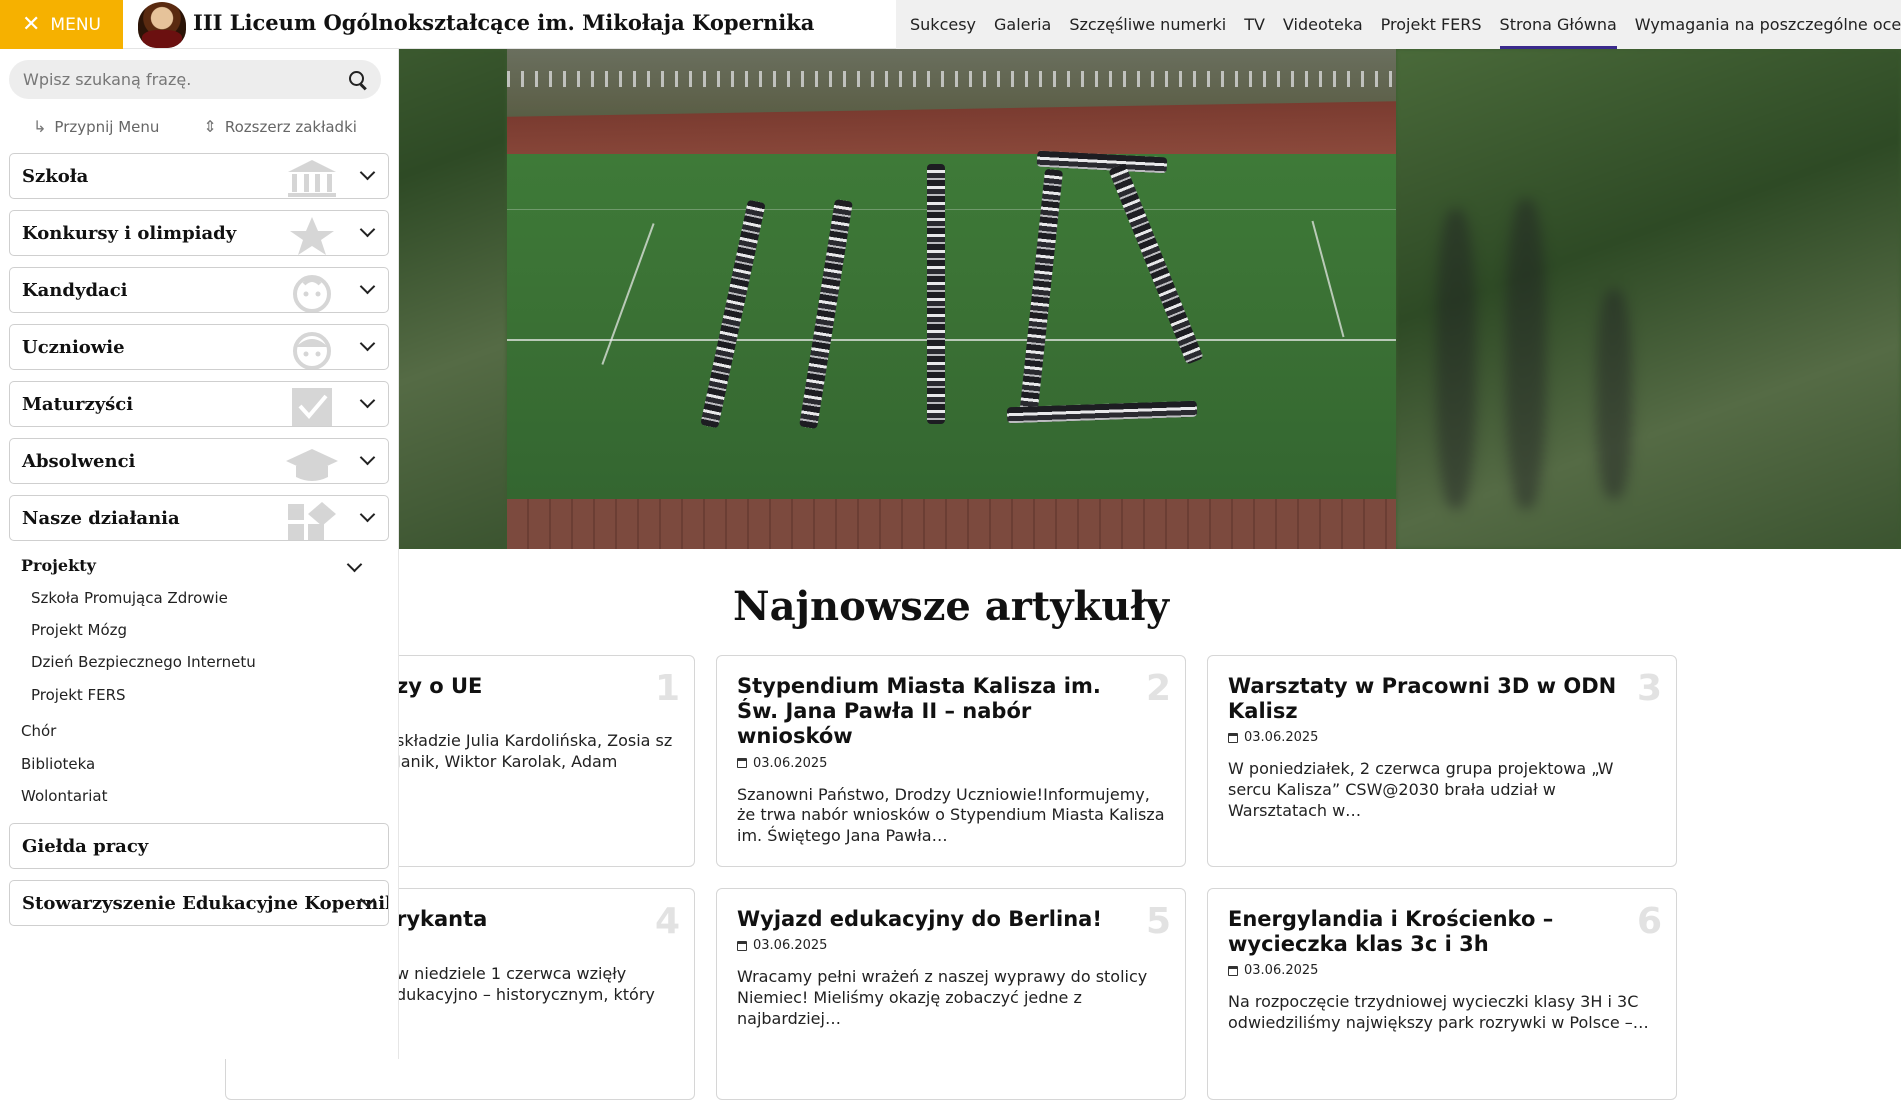  What do you see at coordinates (1158, 688) in the screenshot?
I see `article-number: 2` at bounding box center [1158, 688].